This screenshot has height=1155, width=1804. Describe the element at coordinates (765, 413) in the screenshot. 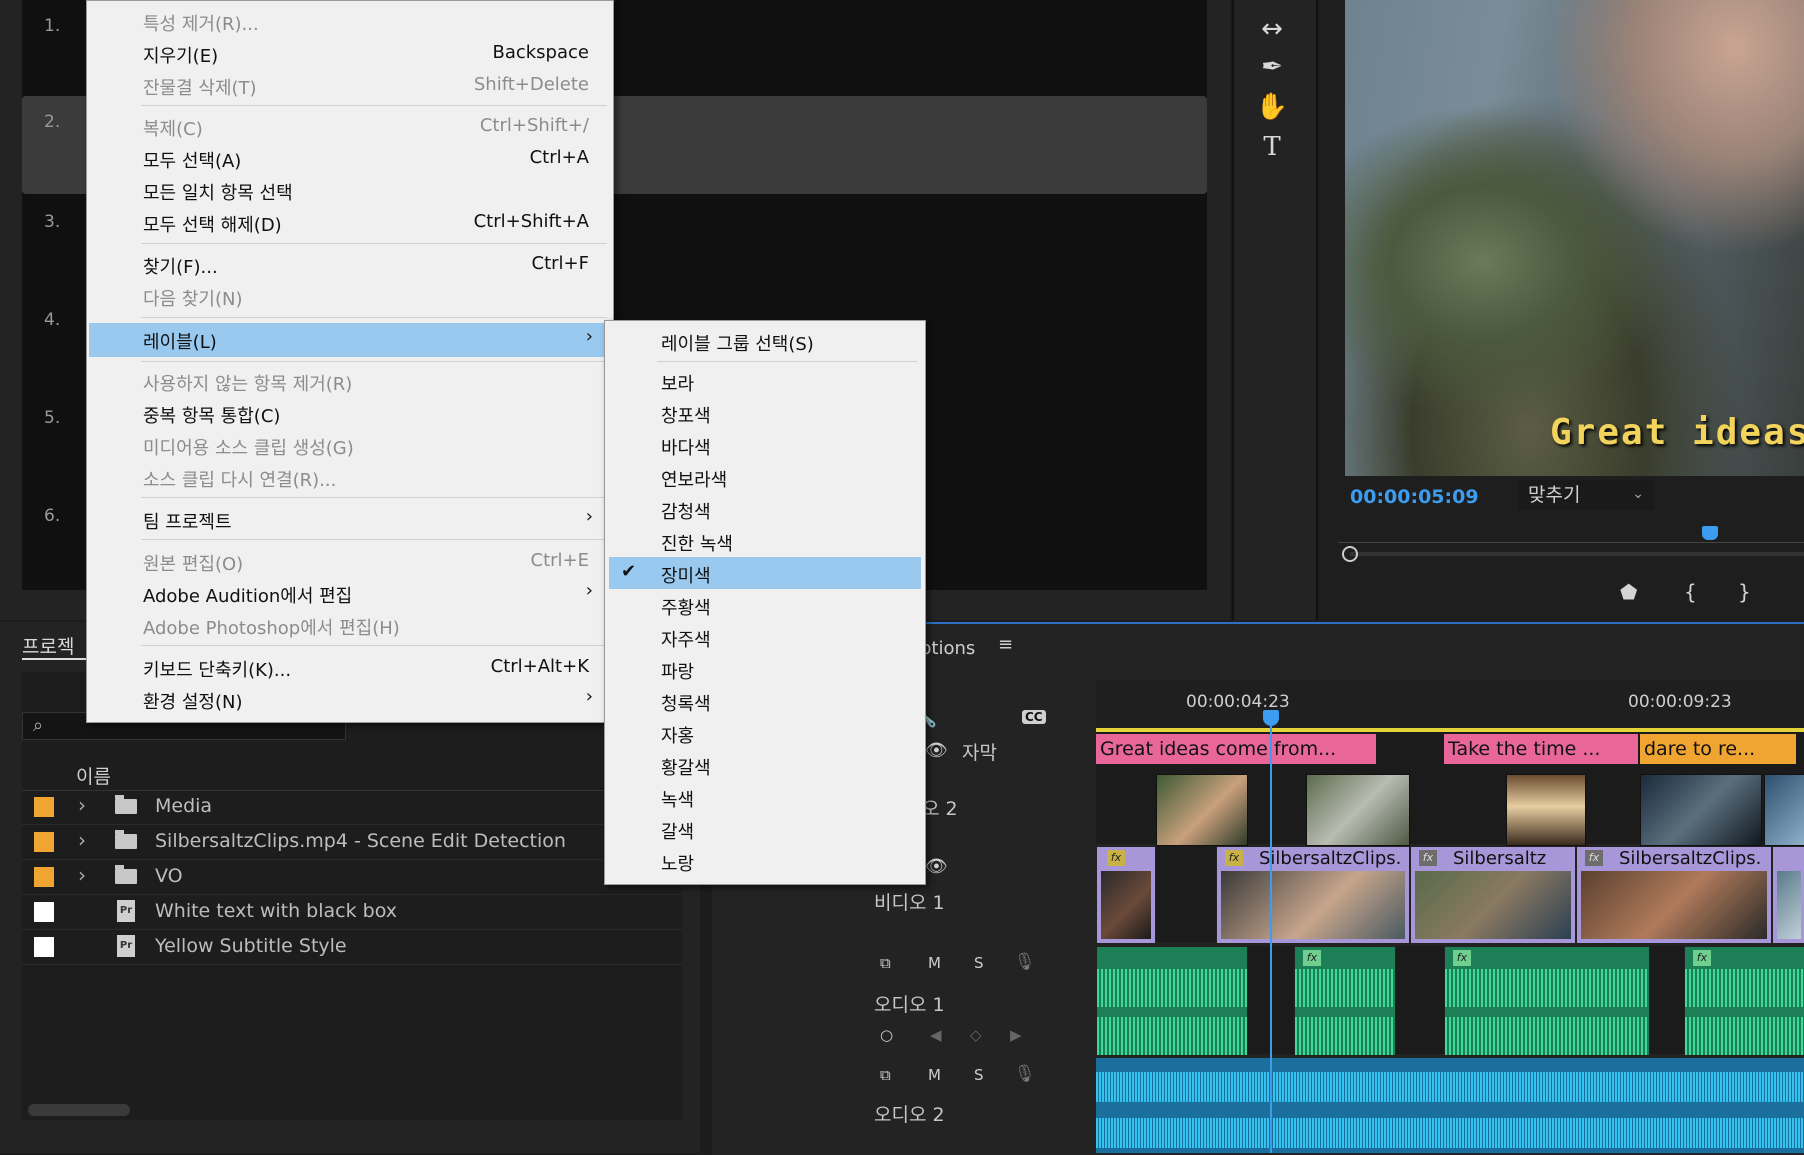

I see `label-iris: 창포색` at that location.